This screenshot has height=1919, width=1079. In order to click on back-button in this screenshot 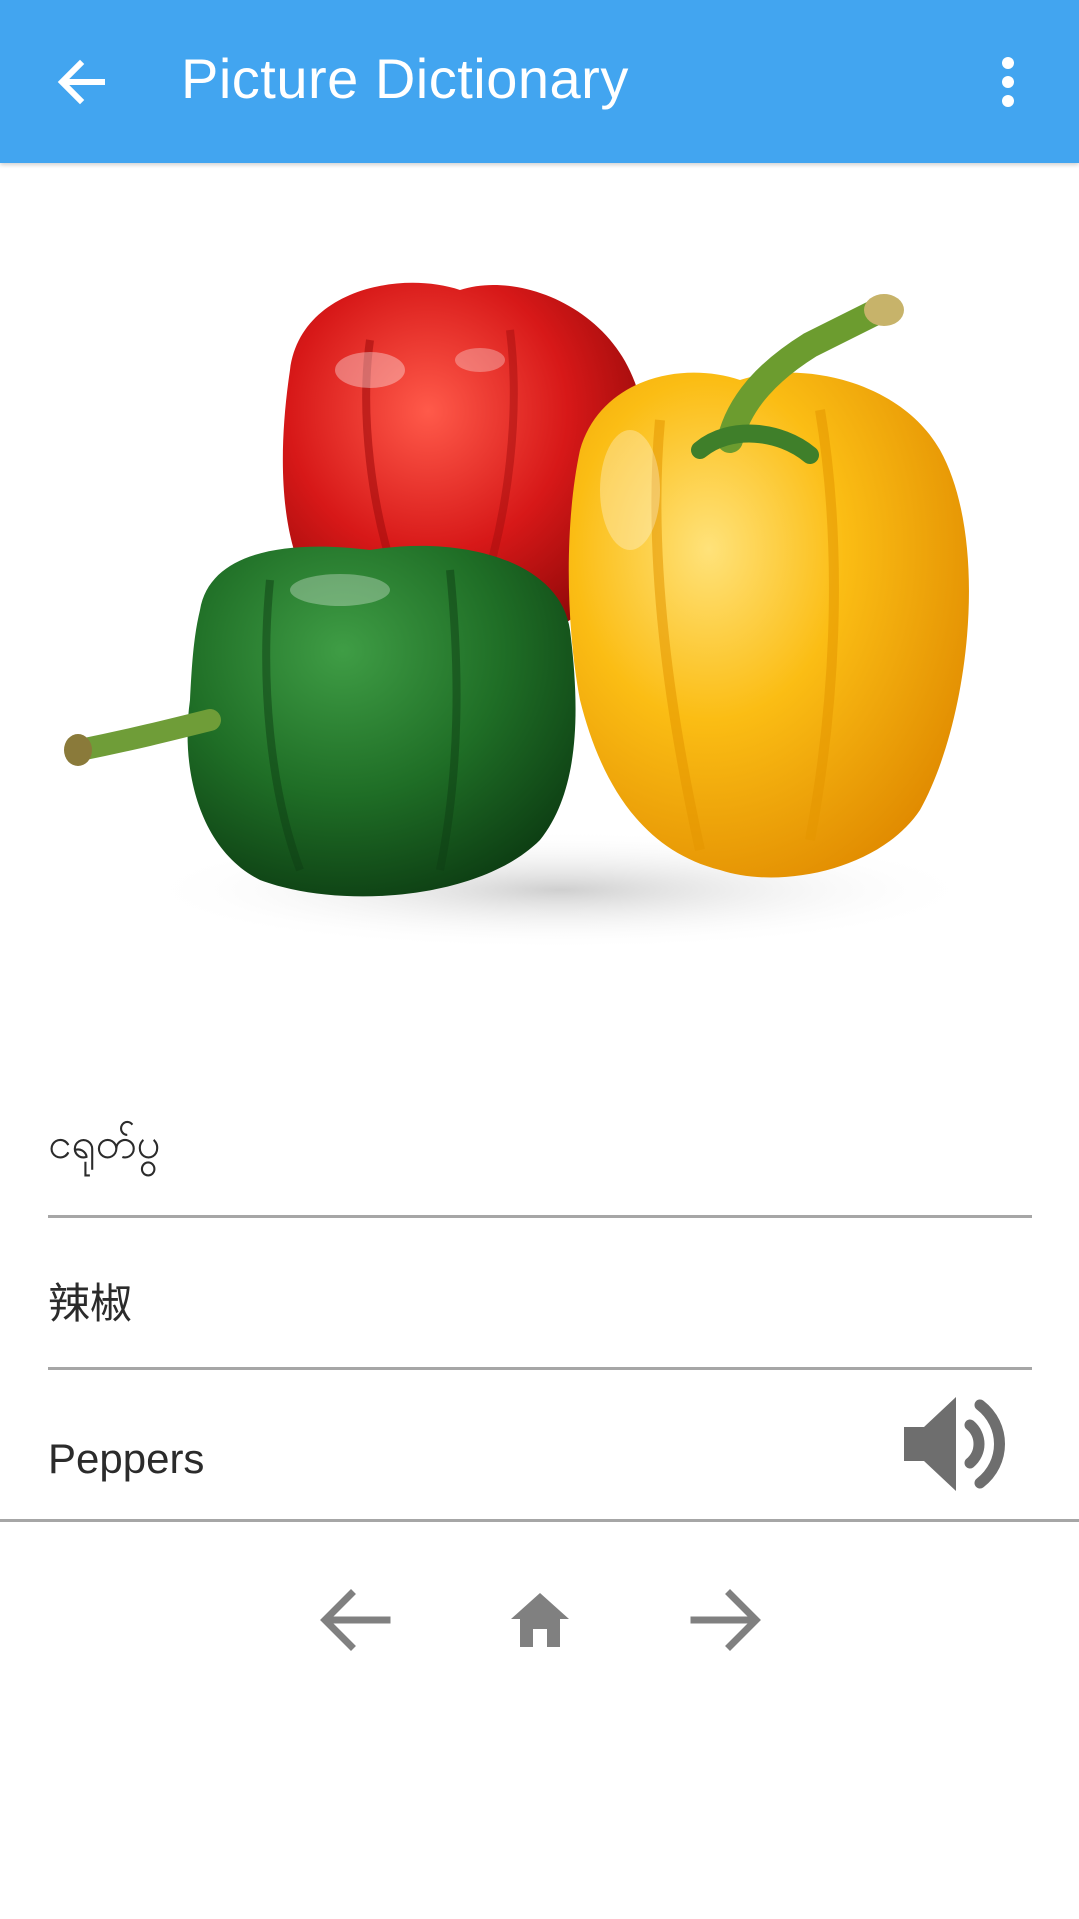, I will do `click(82, 82)`.